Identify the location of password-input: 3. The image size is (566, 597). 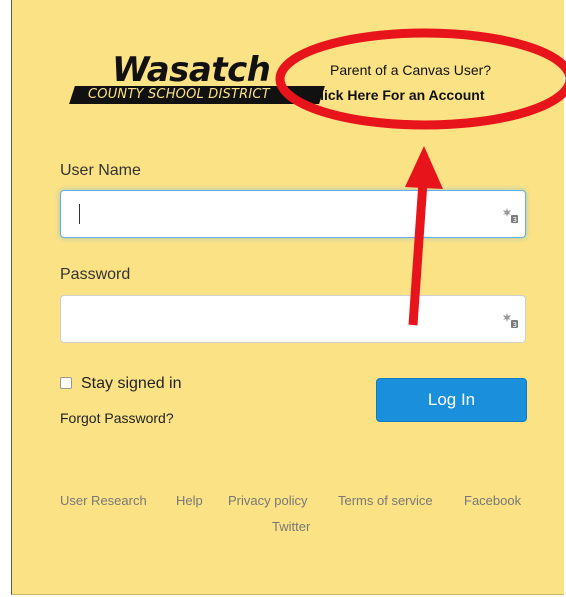
(293, 319).